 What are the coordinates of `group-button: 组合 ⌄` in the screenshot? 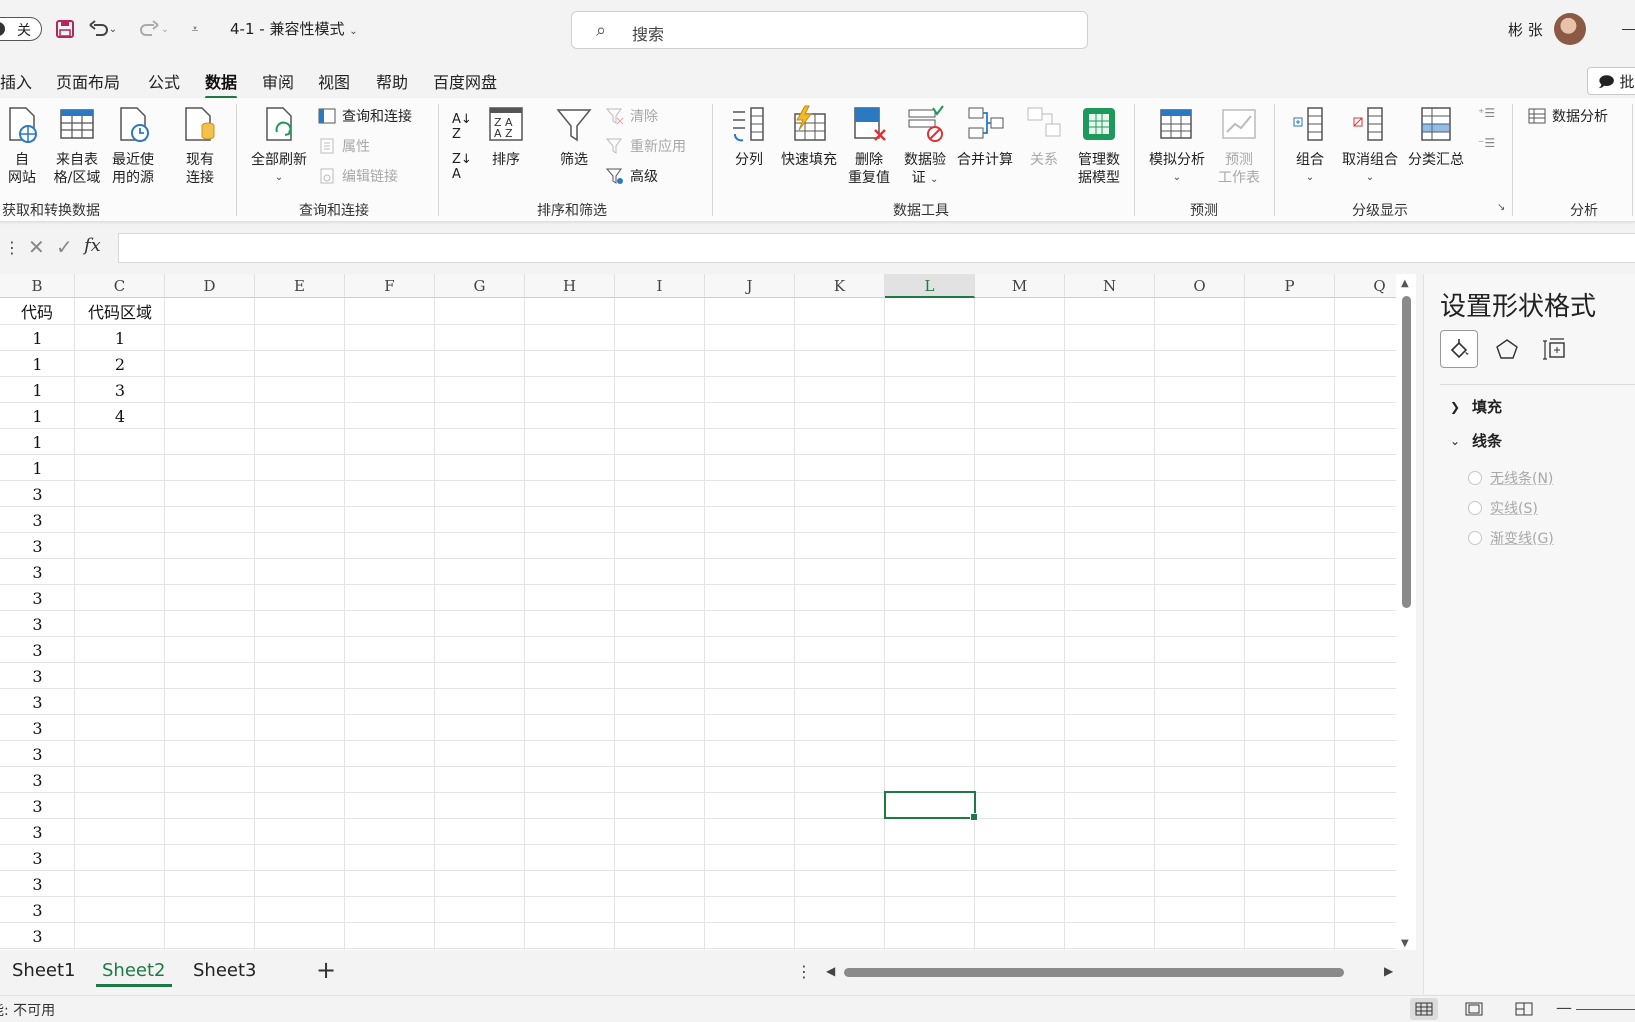 It's located at (1310, 145).